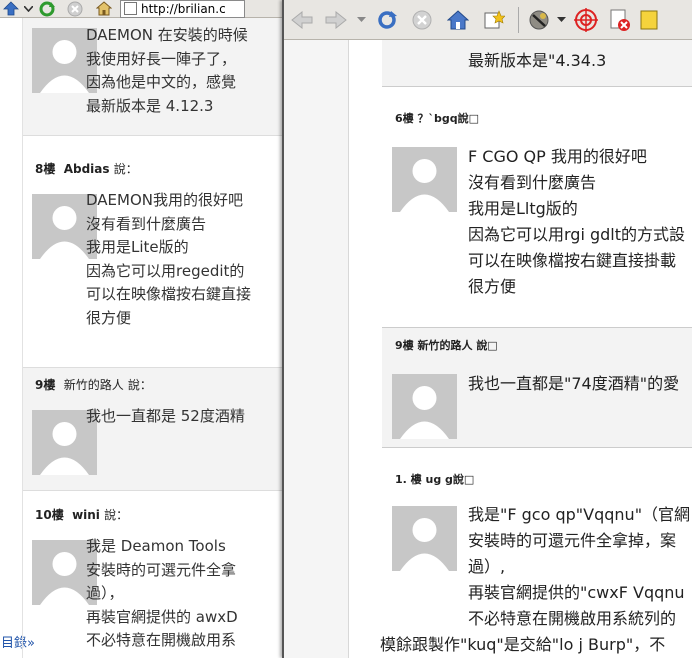 The height and width of the screenshot is (658, 692). What do you see at coordinates (152, 514) in the screenshot?
I see `comment-header: 10樓 wini 說：` at bounding box center [152, 514].